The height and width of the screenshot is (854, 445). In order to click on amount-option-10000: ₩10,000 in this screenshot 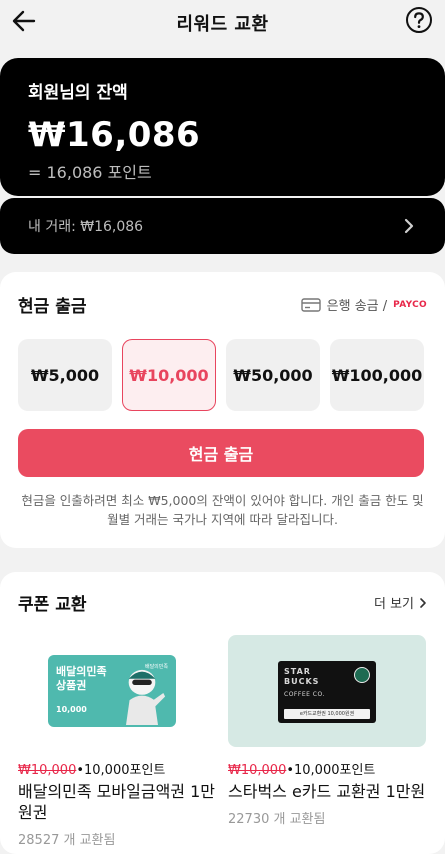, I will do `click(169, 375)`.